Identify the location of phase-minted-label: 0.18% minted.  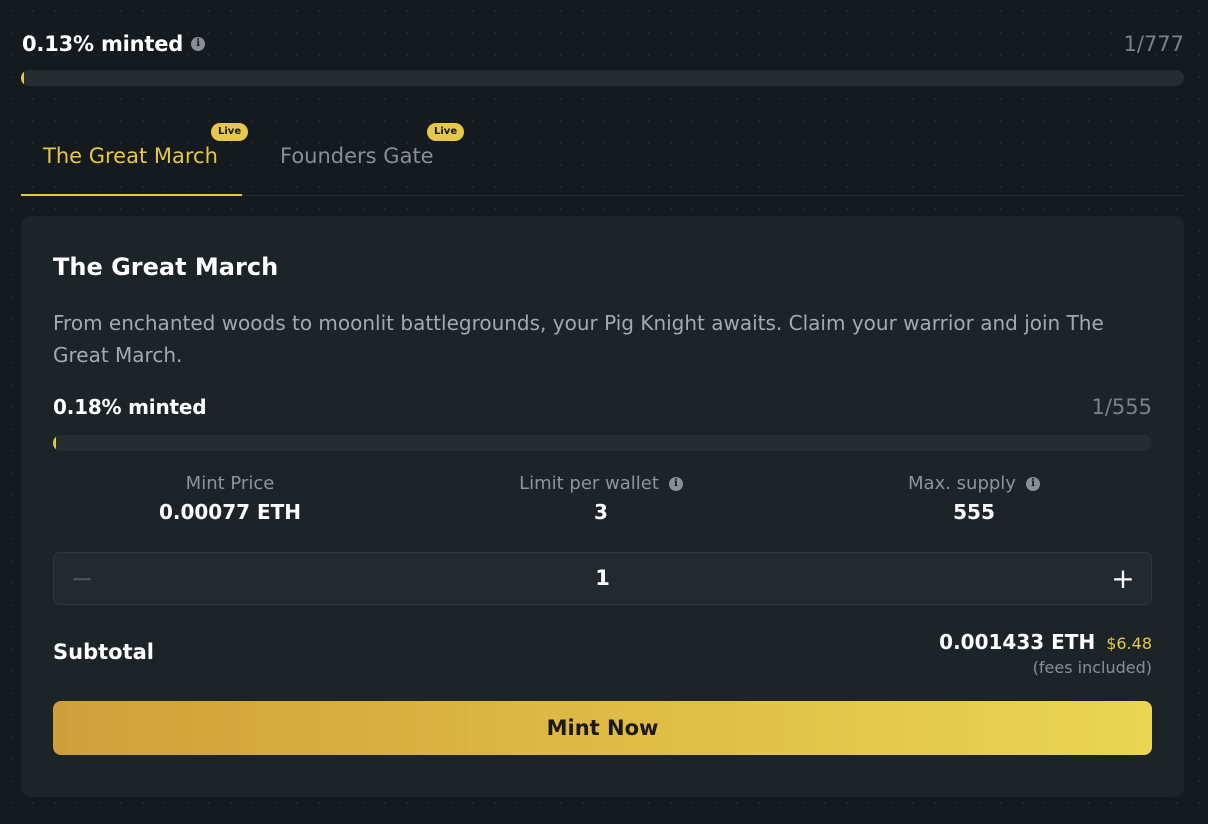
(130, 407).